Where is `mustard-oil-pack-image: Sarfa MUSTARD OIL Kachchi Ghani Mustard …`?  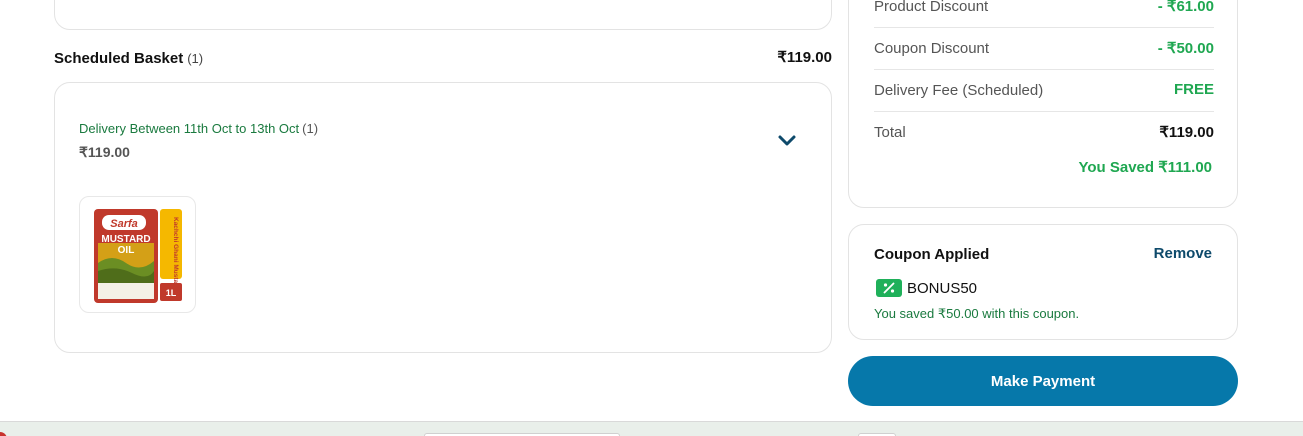
mustard-oil-pack-image: Sarfa MUSTARD OIL Kachchi Ghani Mustard … is located at coordinates (138, 256).